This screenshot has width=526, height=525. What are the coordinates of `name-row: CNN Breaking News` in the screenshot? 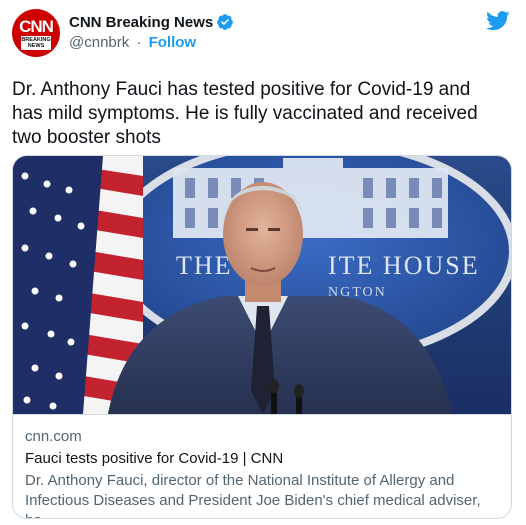 It's located at (151, 22).